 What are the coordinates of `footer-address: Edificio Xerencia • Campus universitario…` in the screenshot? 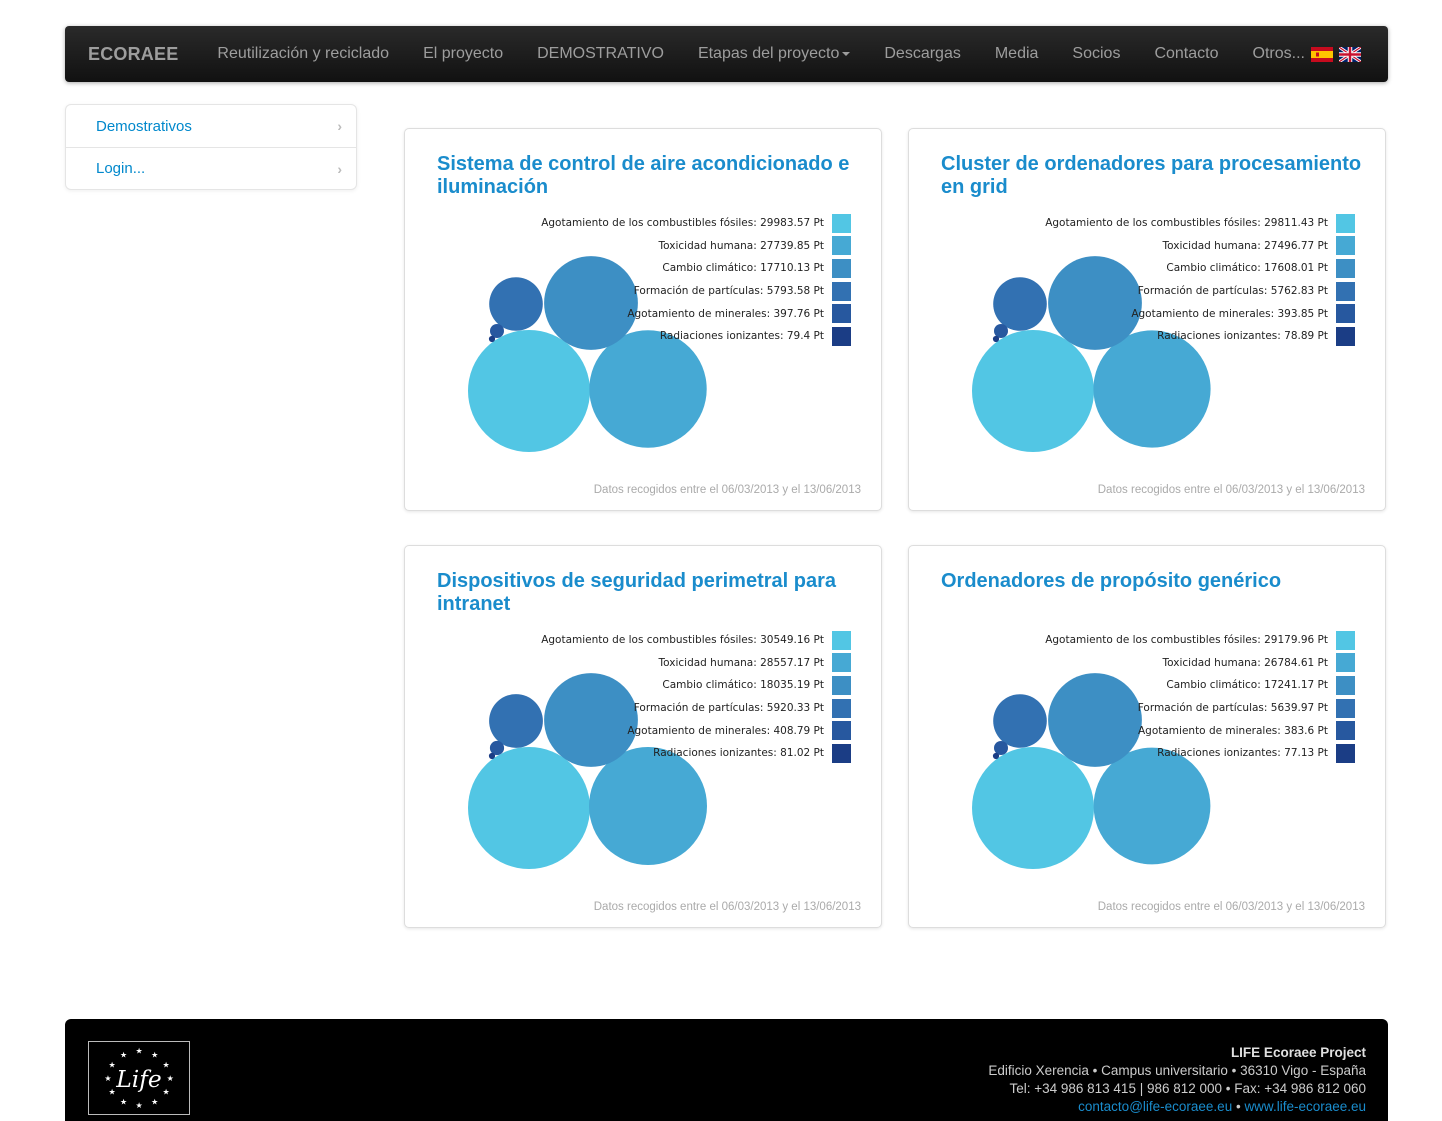 It's located at (1177, 1070).